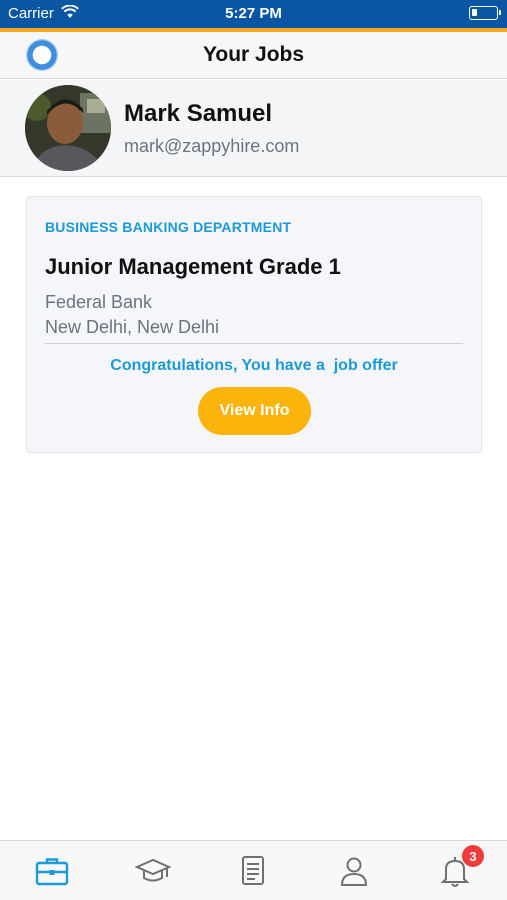  I want to click on clock: 5:27 PM, so click(253, 13).